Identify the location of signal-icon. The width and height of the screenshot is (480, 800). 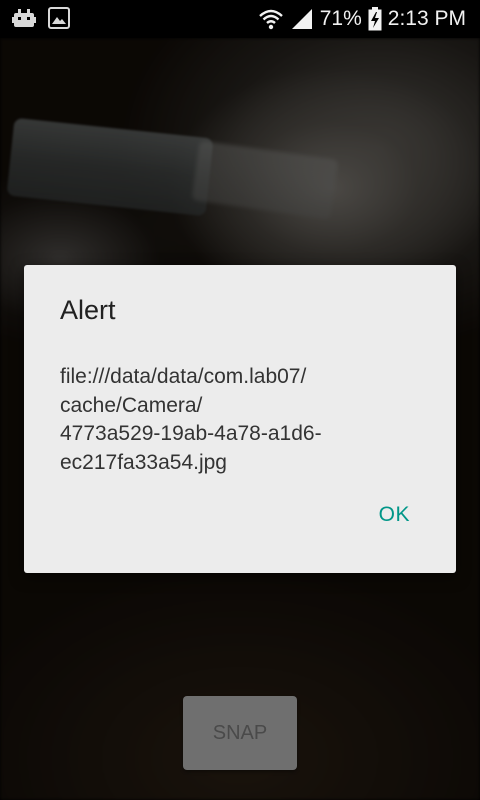
(302, 19).